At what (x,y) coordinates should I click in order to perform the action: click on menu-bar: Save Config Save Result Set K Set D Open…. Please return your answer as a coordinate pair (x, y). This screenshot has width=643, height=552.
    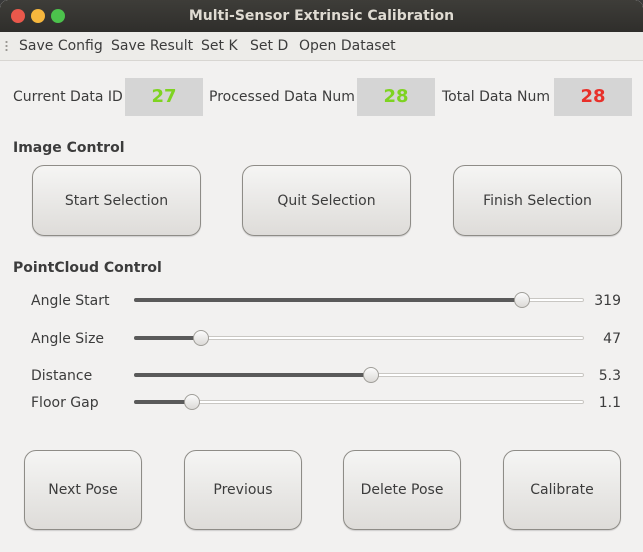
    Looking at the image, I should click on (321, 46).